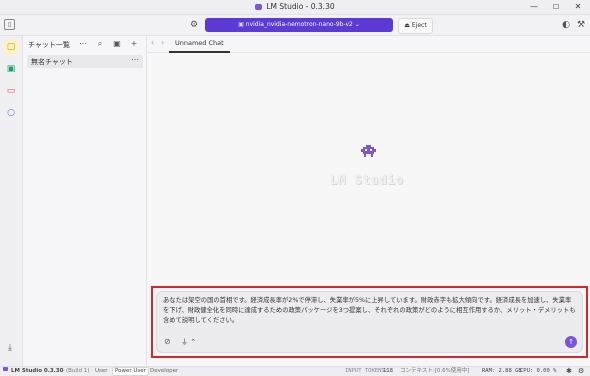 The height and width of the screenshot is (376, 590). What do you see at coordinates (49, 45) in the screenshot?
I see `chat-list-title: チャット一覧` at bounding box center [49, 45].